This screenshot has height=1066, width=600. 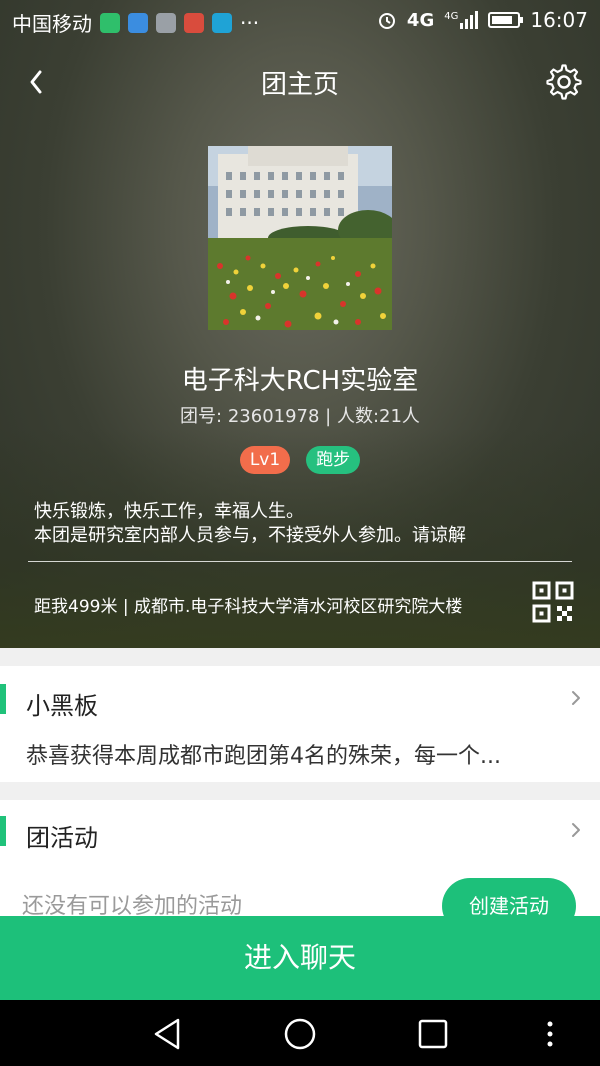 What do you see at coordinates (300, 416) in the screenshot?
I see `group-id-and-members: 团号: 23601978 | 人数:21人` at bounding box center [300, 416].